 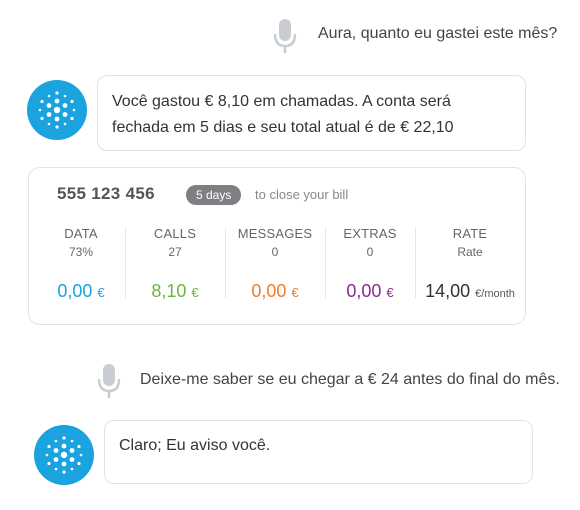 What do you see at coordinates (214, 195) in the screenshot?
I see `days-remaining-badge: 5 days` at bounding box center [214, 195].